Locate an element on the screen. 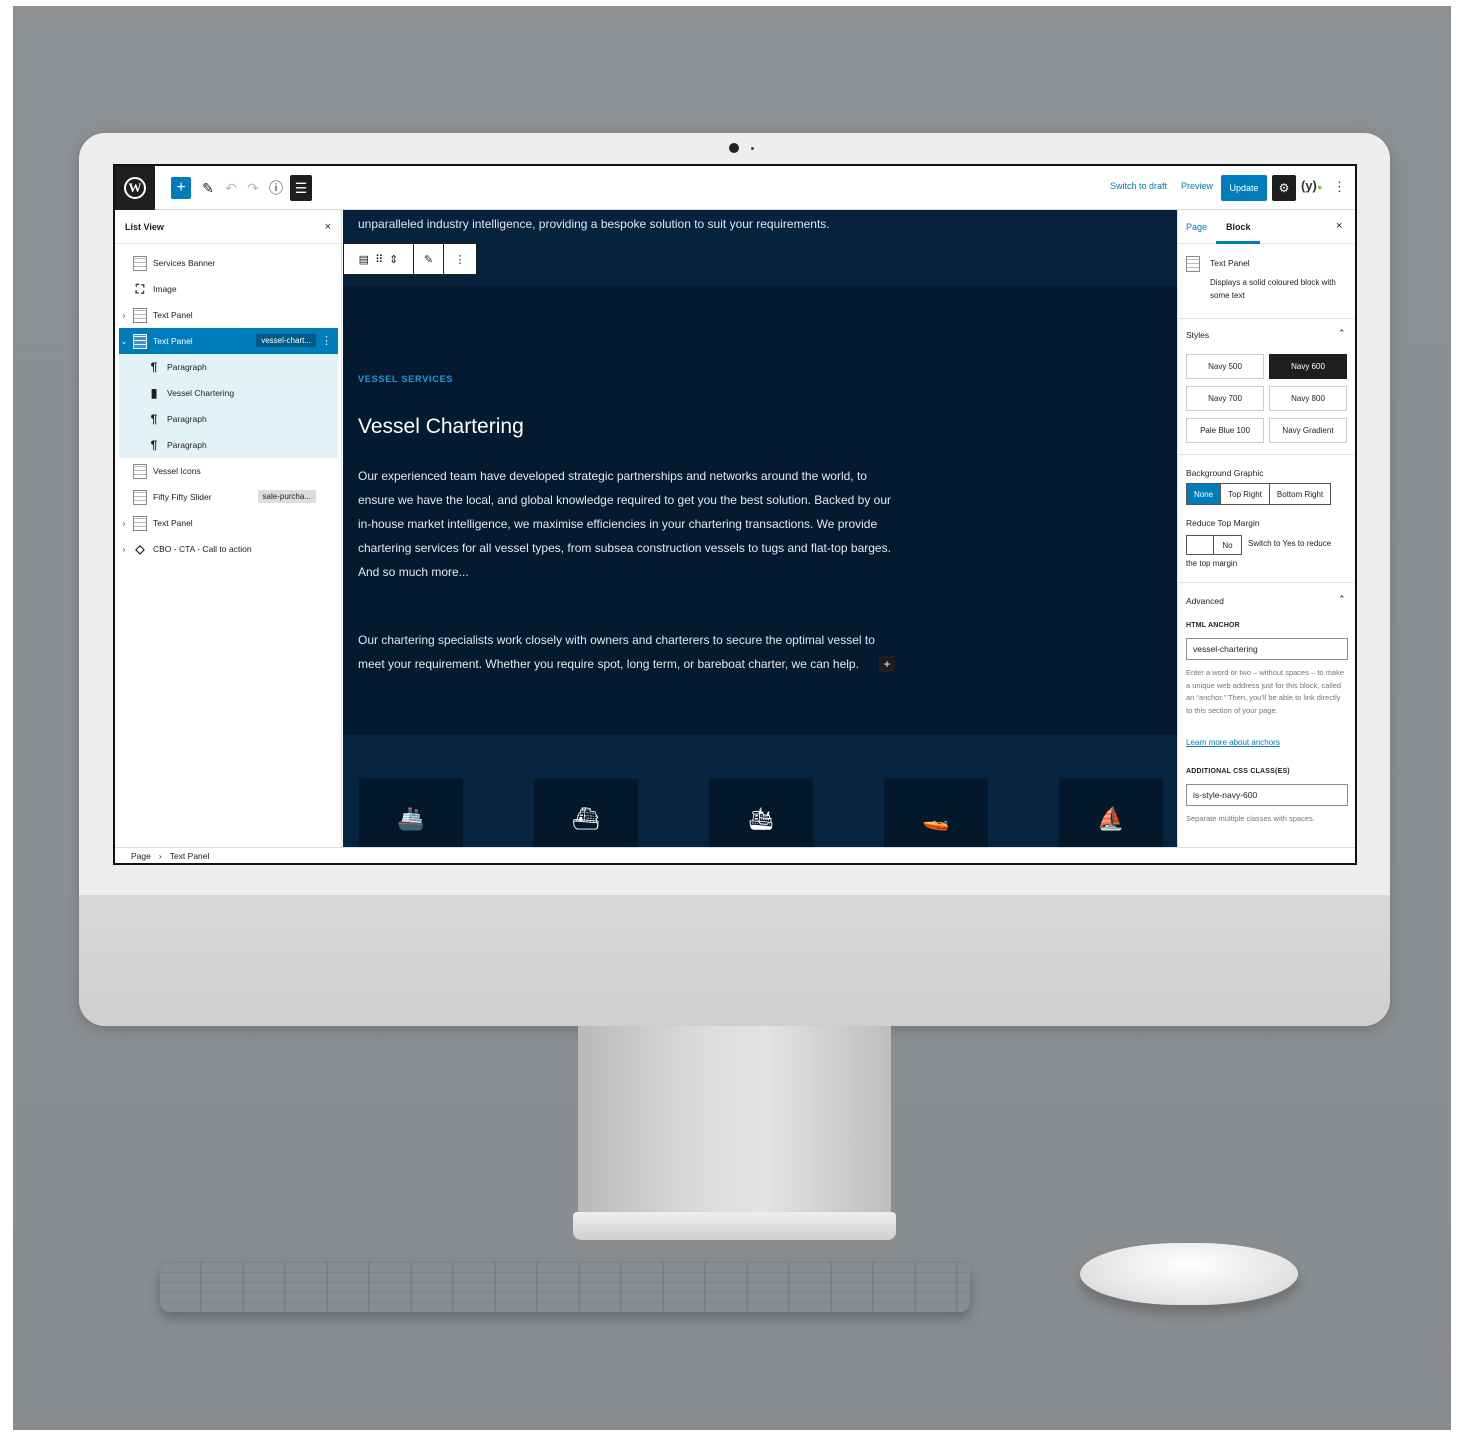 This screenshot has height=1438, width=1461. edit-pencil-icon: ✎ is located at coordinates (429, 259).